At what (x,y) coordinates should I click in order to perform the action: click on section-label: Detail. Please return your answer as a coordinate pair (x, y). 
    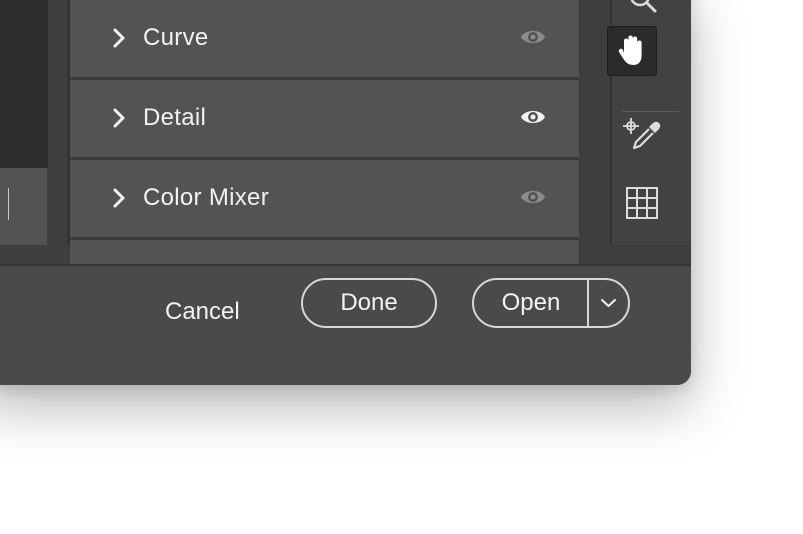
    Looking at the image, I should click on (175, 117).